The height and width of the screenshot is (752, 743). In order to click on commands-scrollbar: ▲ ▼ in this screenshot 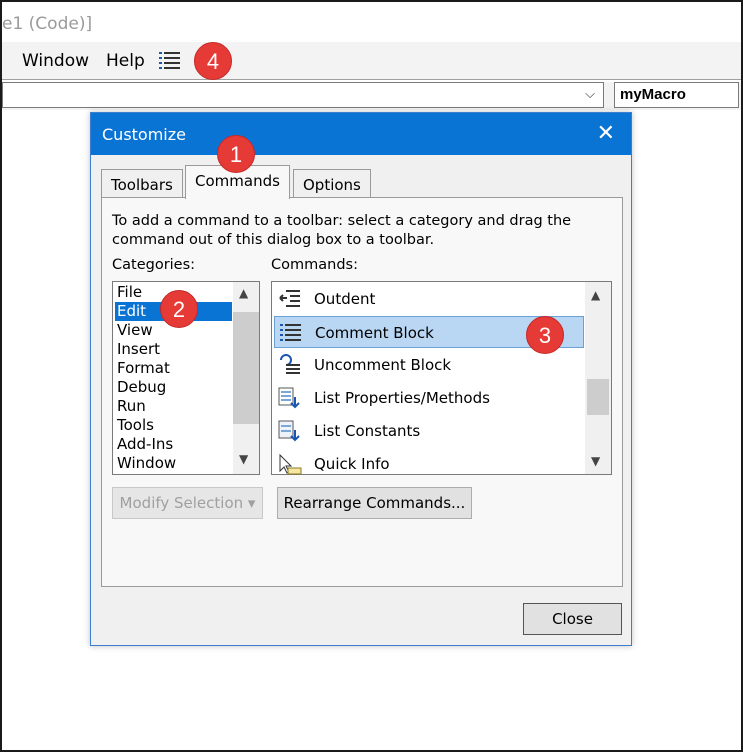, I will do `click(598, 378)`.